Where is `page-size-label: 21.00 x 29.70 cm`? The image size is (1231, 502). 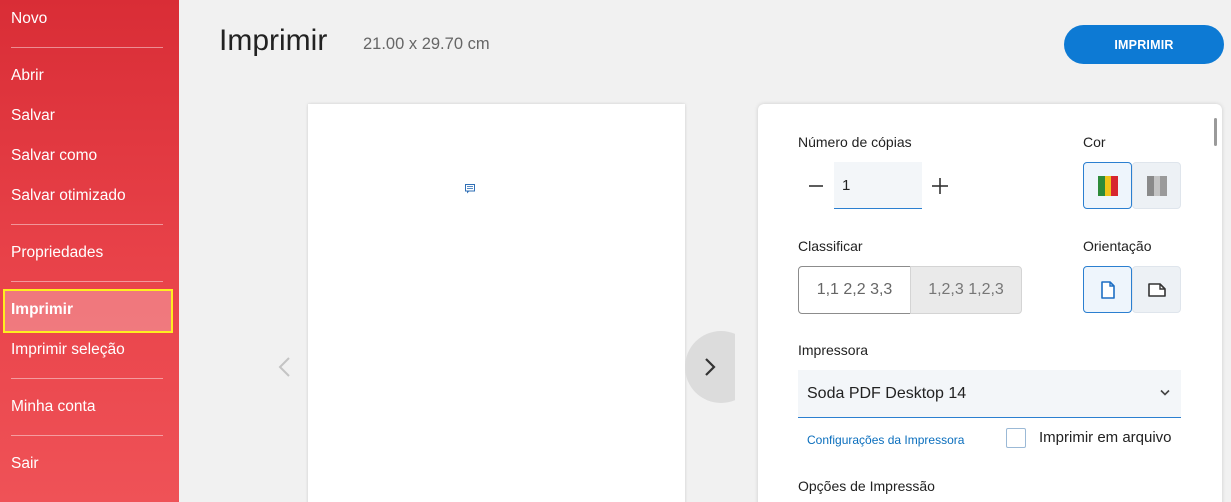
page-size-label: 21.00 x 29.70 cm is located at coordinates (426, 44).